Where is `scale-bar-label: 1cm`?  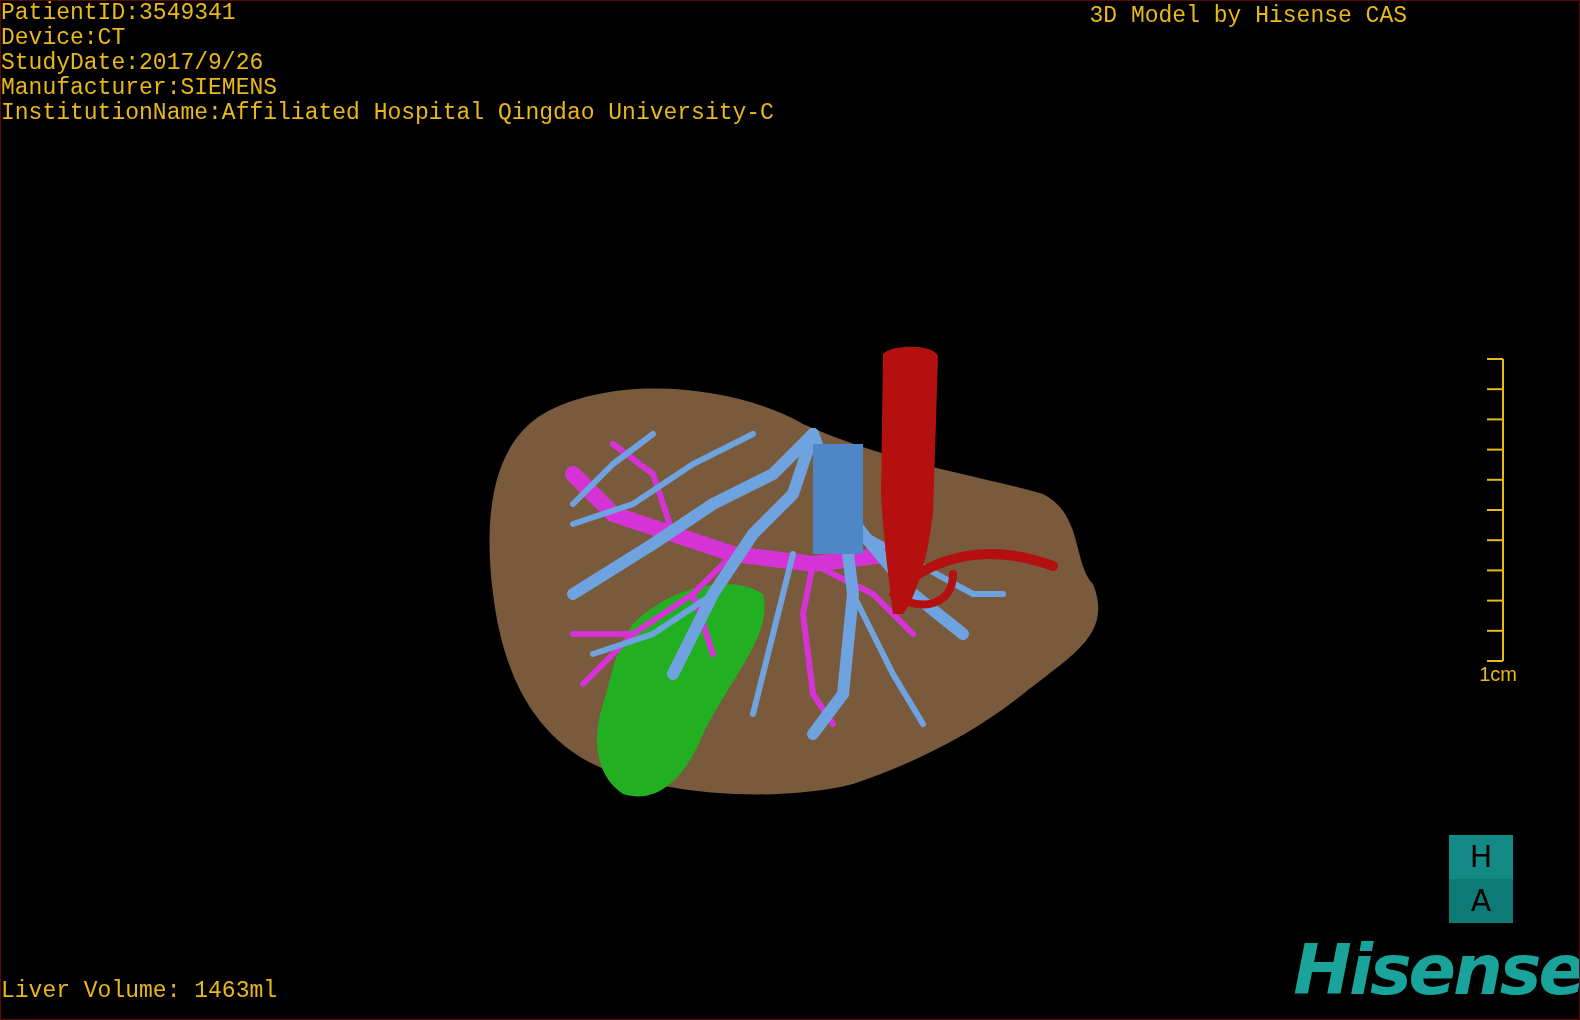 scale-bar-label: 1cm is located at coordinates (1498, 674).